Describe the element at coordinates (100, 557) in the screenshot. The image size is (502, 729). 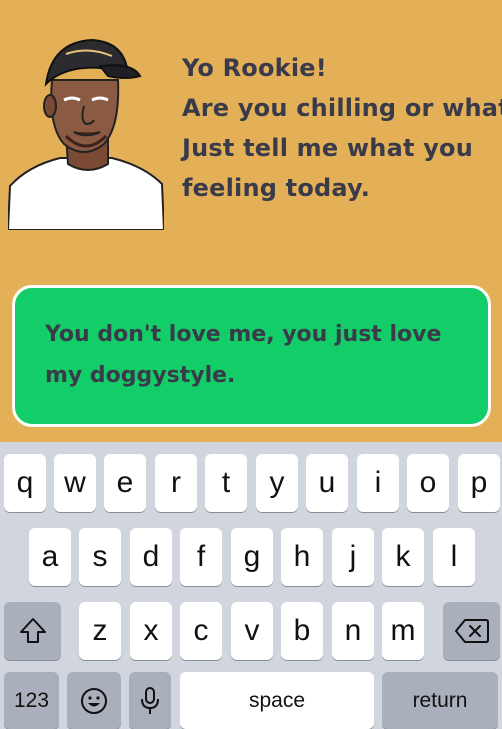
I see `key-s: s` at that location.